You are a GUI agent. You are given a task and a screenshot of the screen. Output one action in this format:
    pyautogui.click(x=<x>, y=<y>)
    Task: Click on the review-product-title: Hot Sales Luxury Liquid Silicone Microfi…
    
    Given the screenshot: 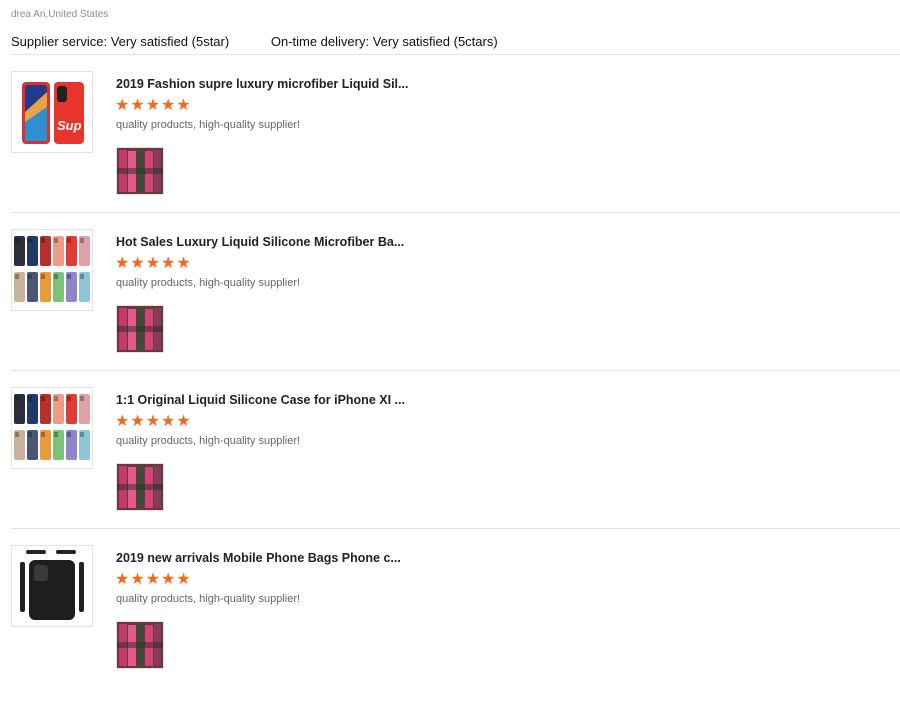 What is the action you would take?
    pyautogui.click(x=260, y=242)
    